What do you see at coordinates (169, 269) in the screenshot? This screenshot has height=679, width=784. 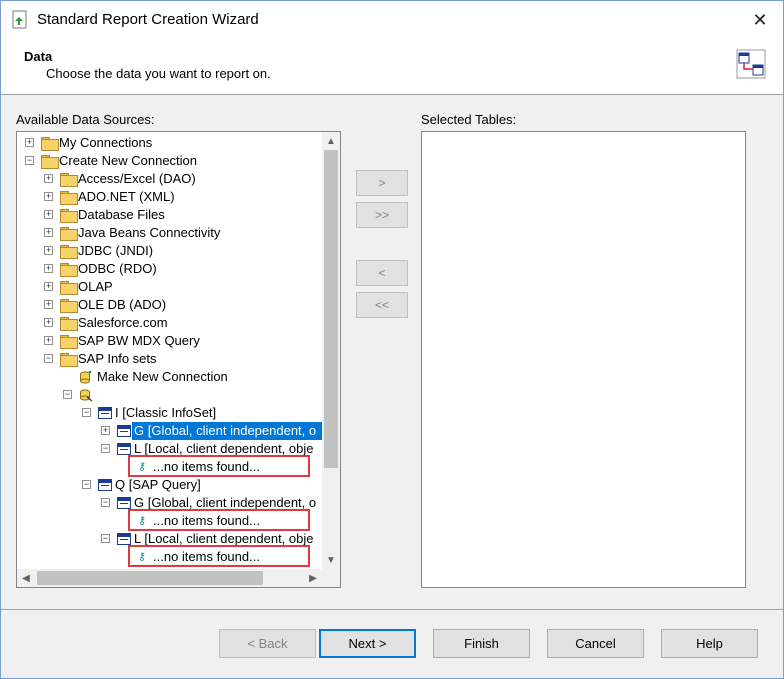 I see `tree-item-odbc: + ODBC (RDO)` at bounding box center [169, 269].